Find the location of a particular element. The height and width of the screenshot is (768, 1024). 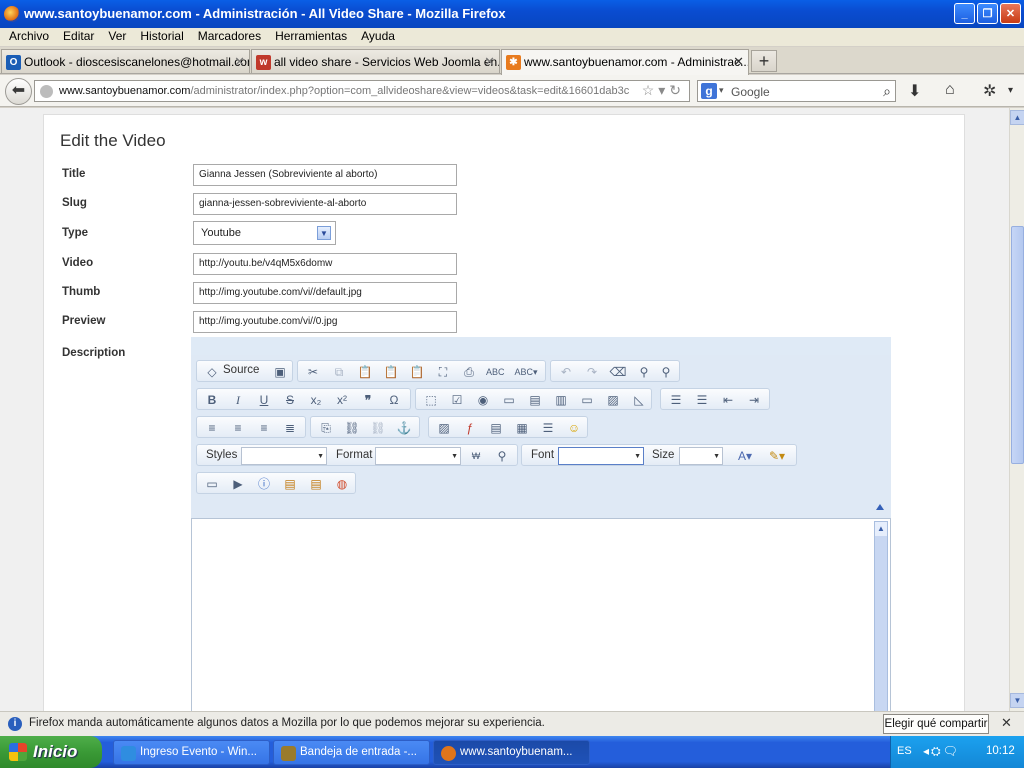

print-icon: ⎙ is located at coordinates (469, 372).